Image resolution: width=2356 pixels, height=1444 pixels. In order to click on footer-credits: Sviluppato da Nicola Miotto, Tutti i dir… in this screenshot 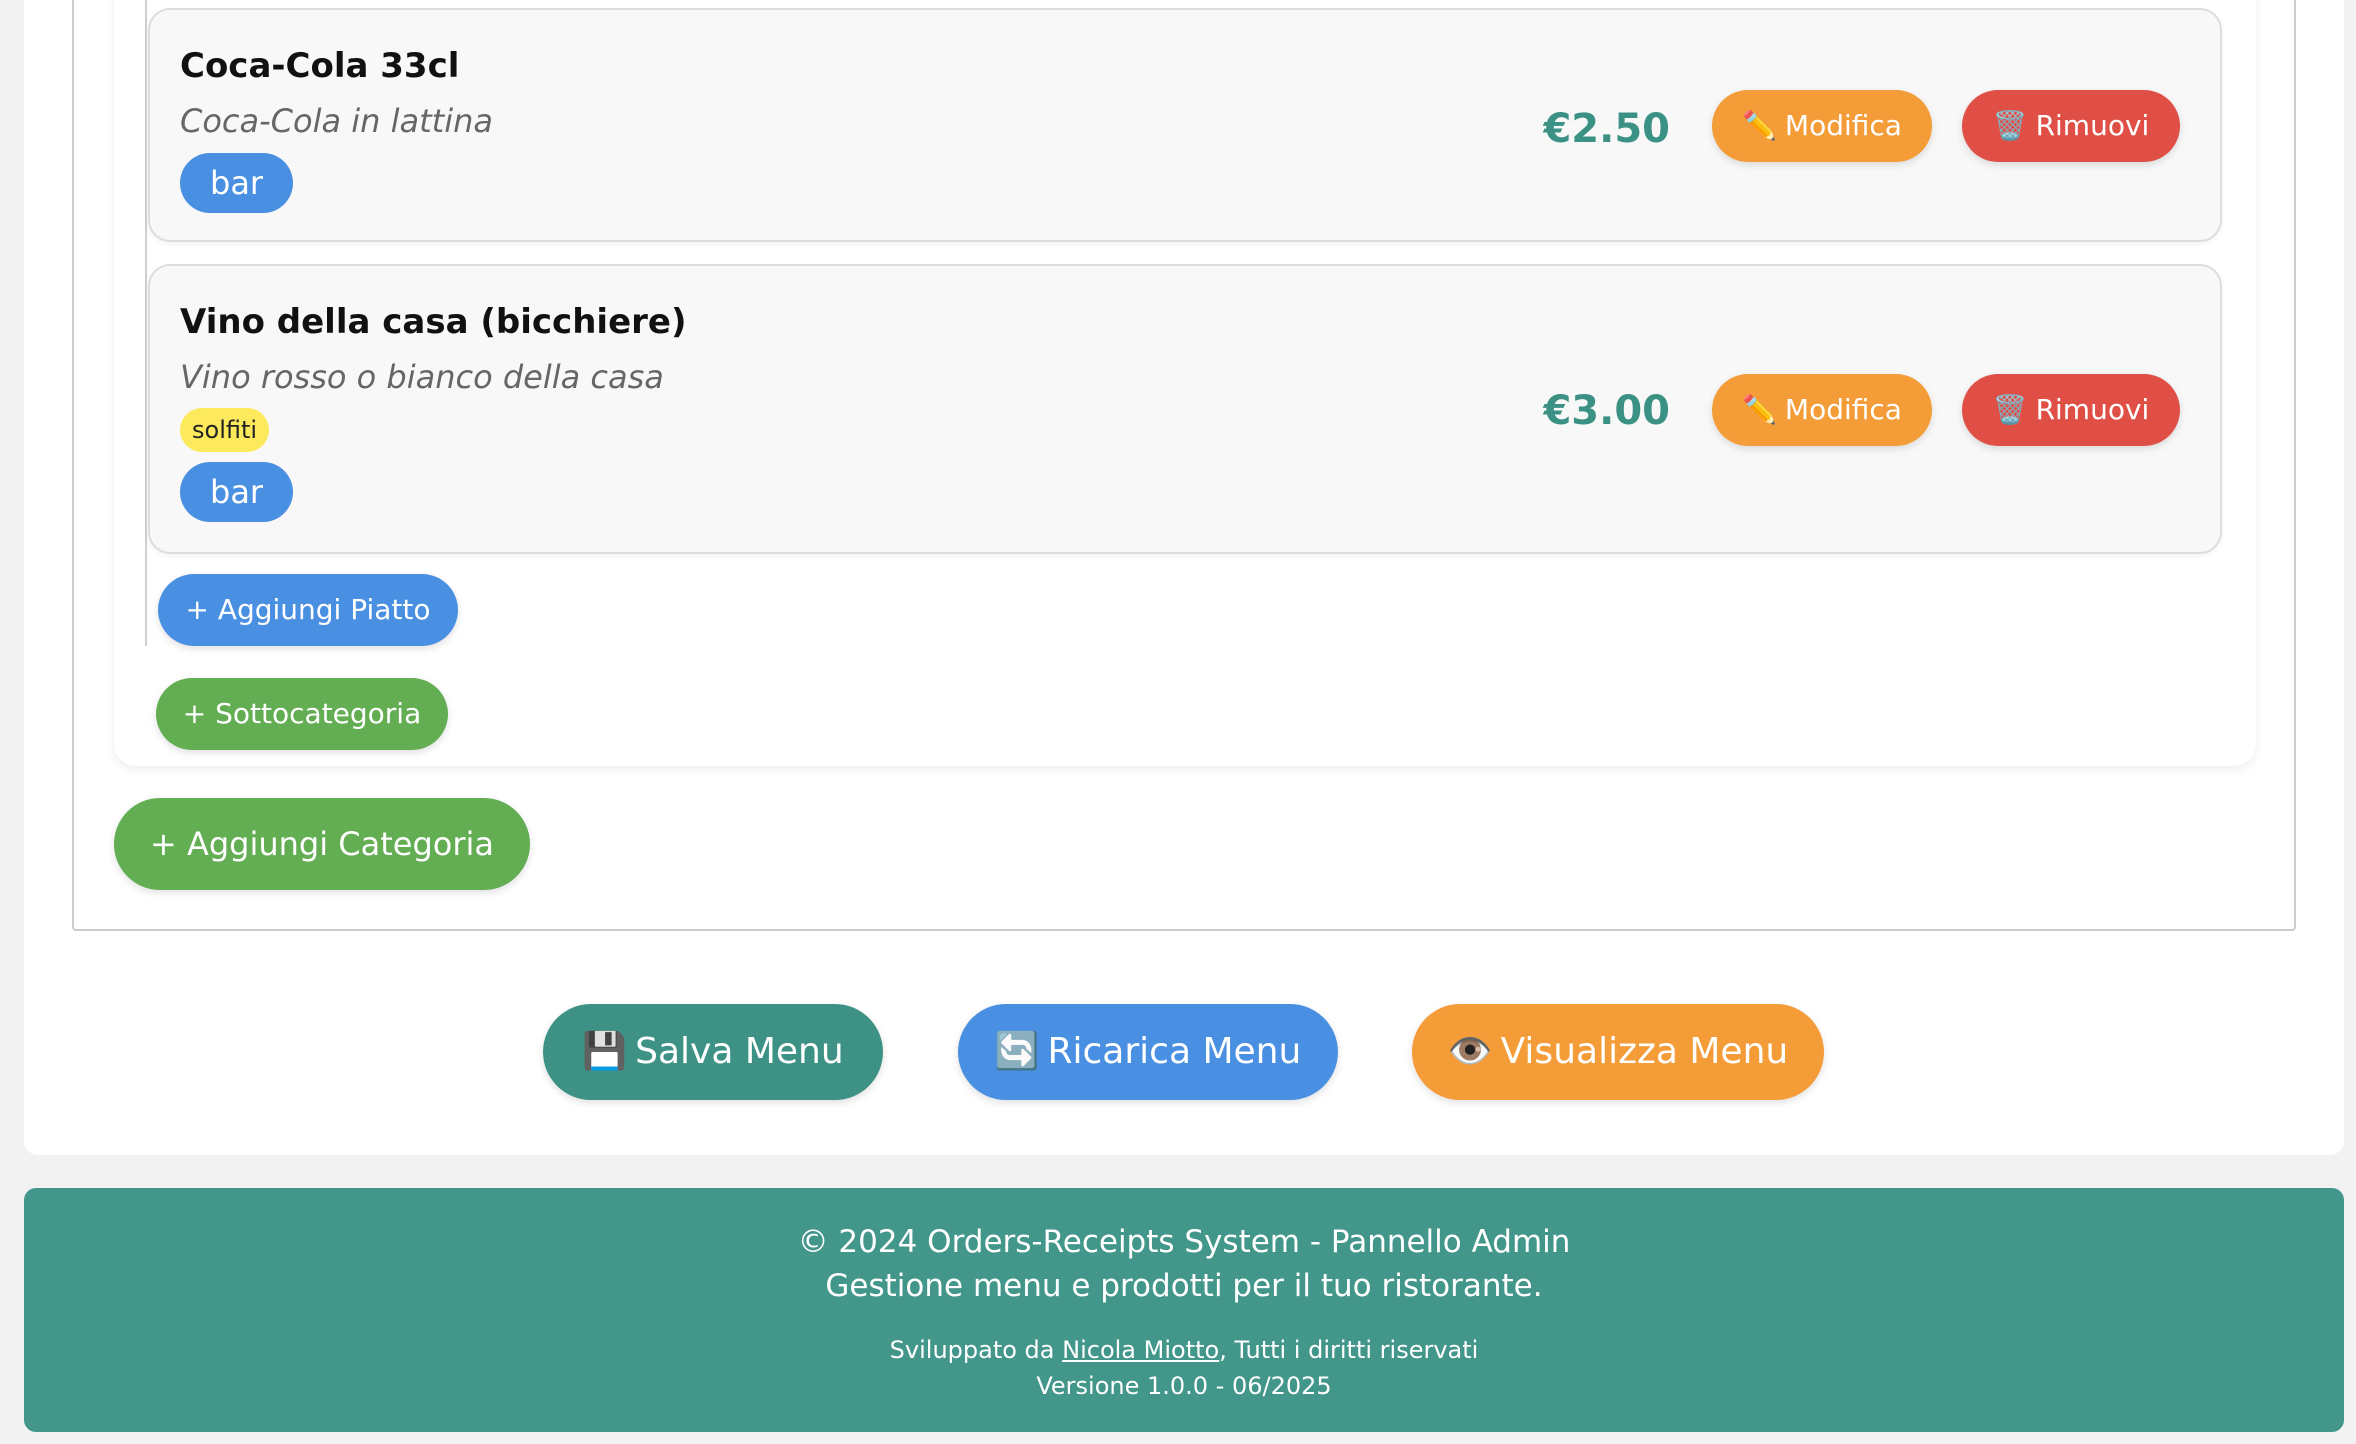, I will do `click(1184, 1350)`.